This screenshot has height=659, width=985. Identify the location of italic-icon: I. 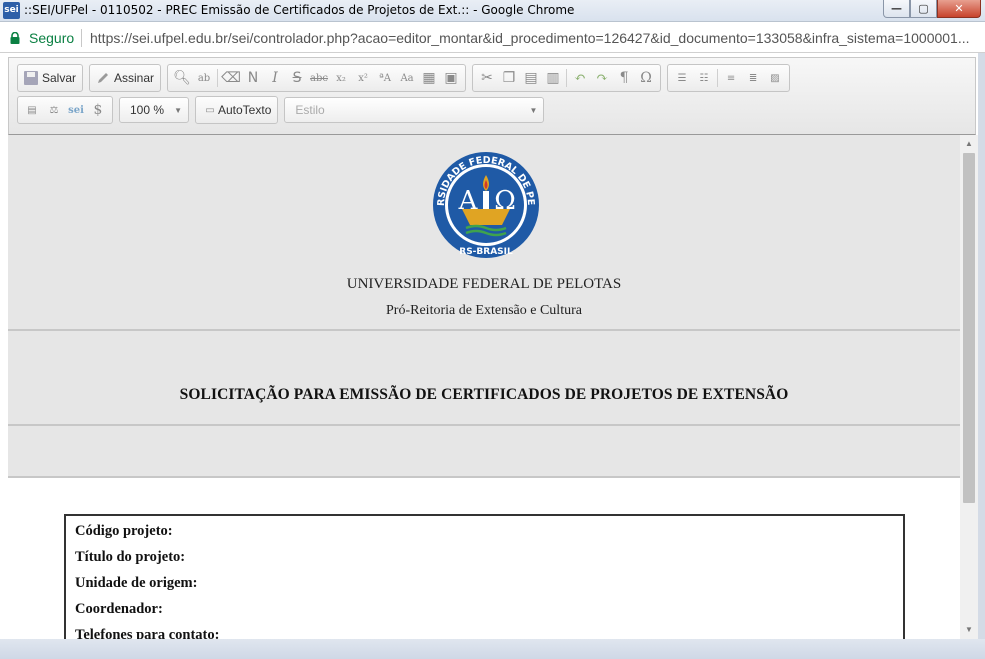
(275, 78).